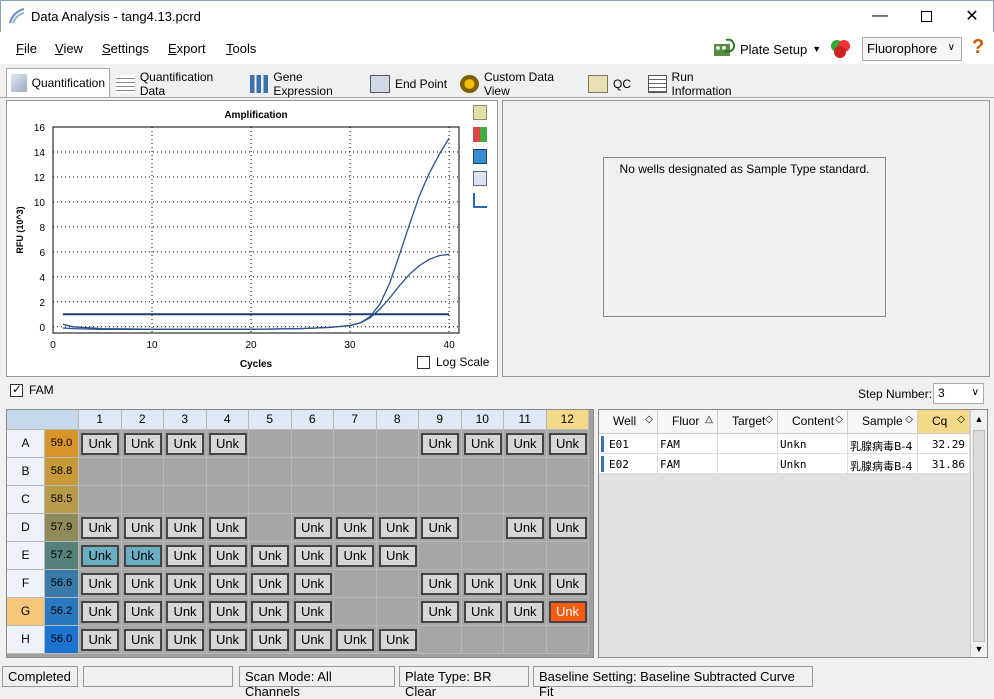  Describe the element at coordinates (312, 420) in the screenshot. I see `column-header: 6` at that location.